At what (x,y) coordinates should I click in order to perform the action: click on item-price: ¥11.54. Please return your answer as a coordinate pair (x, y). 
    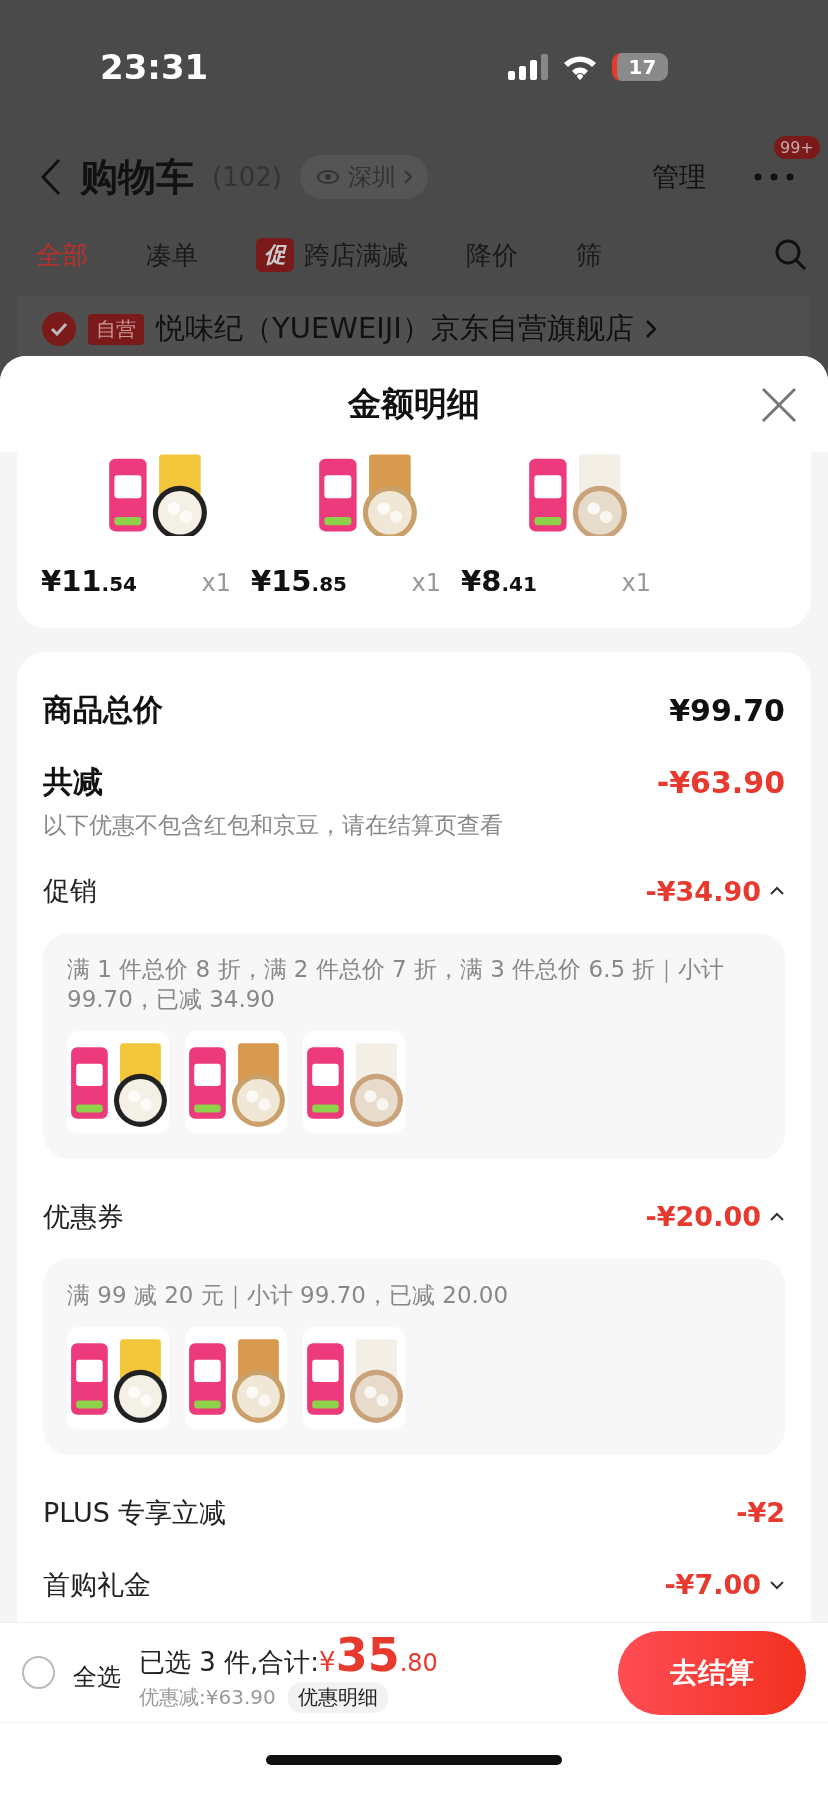
    Looking at the image, I should click on (89, 581).